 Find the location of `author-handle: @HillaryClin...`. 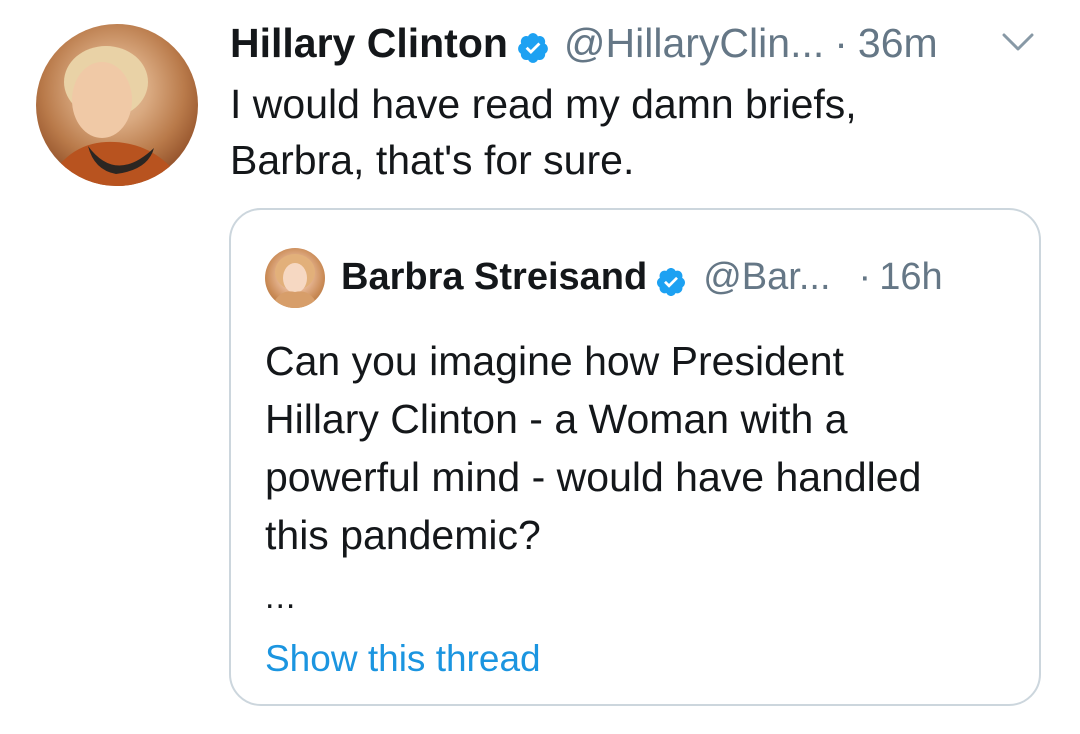

author-handle: @HillaryClin... is located at coordinates (694, 43).